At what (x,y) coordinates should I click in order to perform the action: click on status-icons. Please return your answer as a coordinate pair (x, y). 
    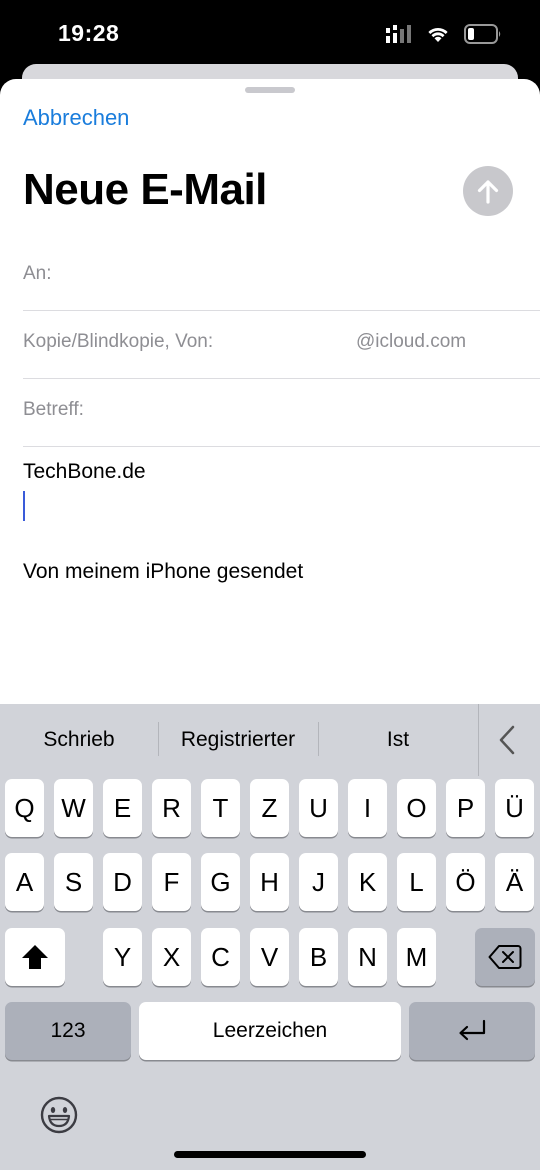
    Looking at the image, I should click on (444, 34).